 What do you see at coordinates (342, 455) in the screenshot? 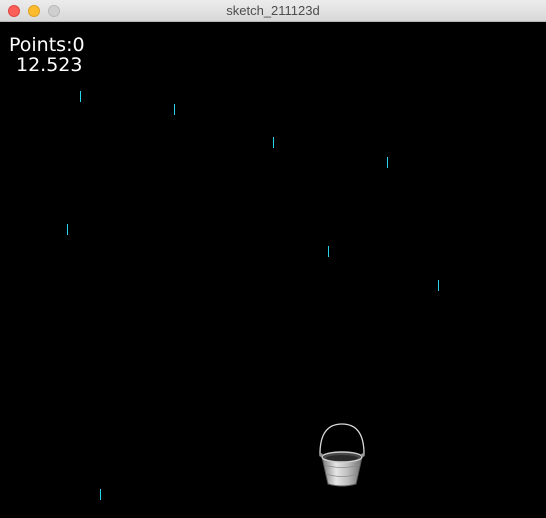
I see `bucket-icon` at bounding box center [342, 455].